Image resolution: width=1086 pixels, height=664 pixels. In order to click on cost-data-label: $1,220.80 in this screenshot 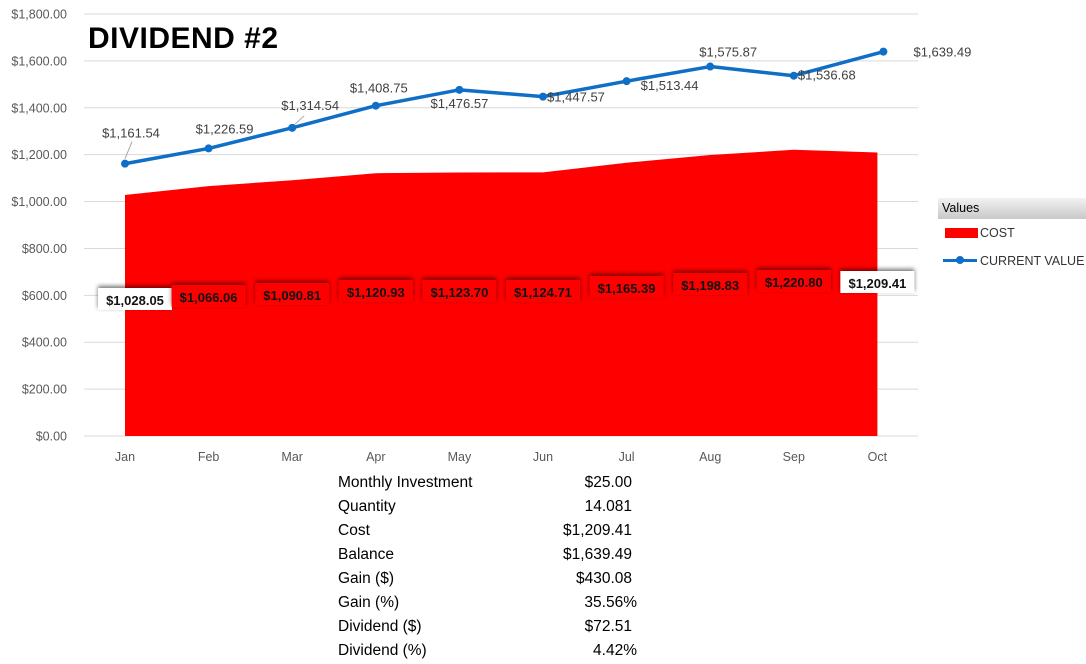, I will do `click(794, 282)`.